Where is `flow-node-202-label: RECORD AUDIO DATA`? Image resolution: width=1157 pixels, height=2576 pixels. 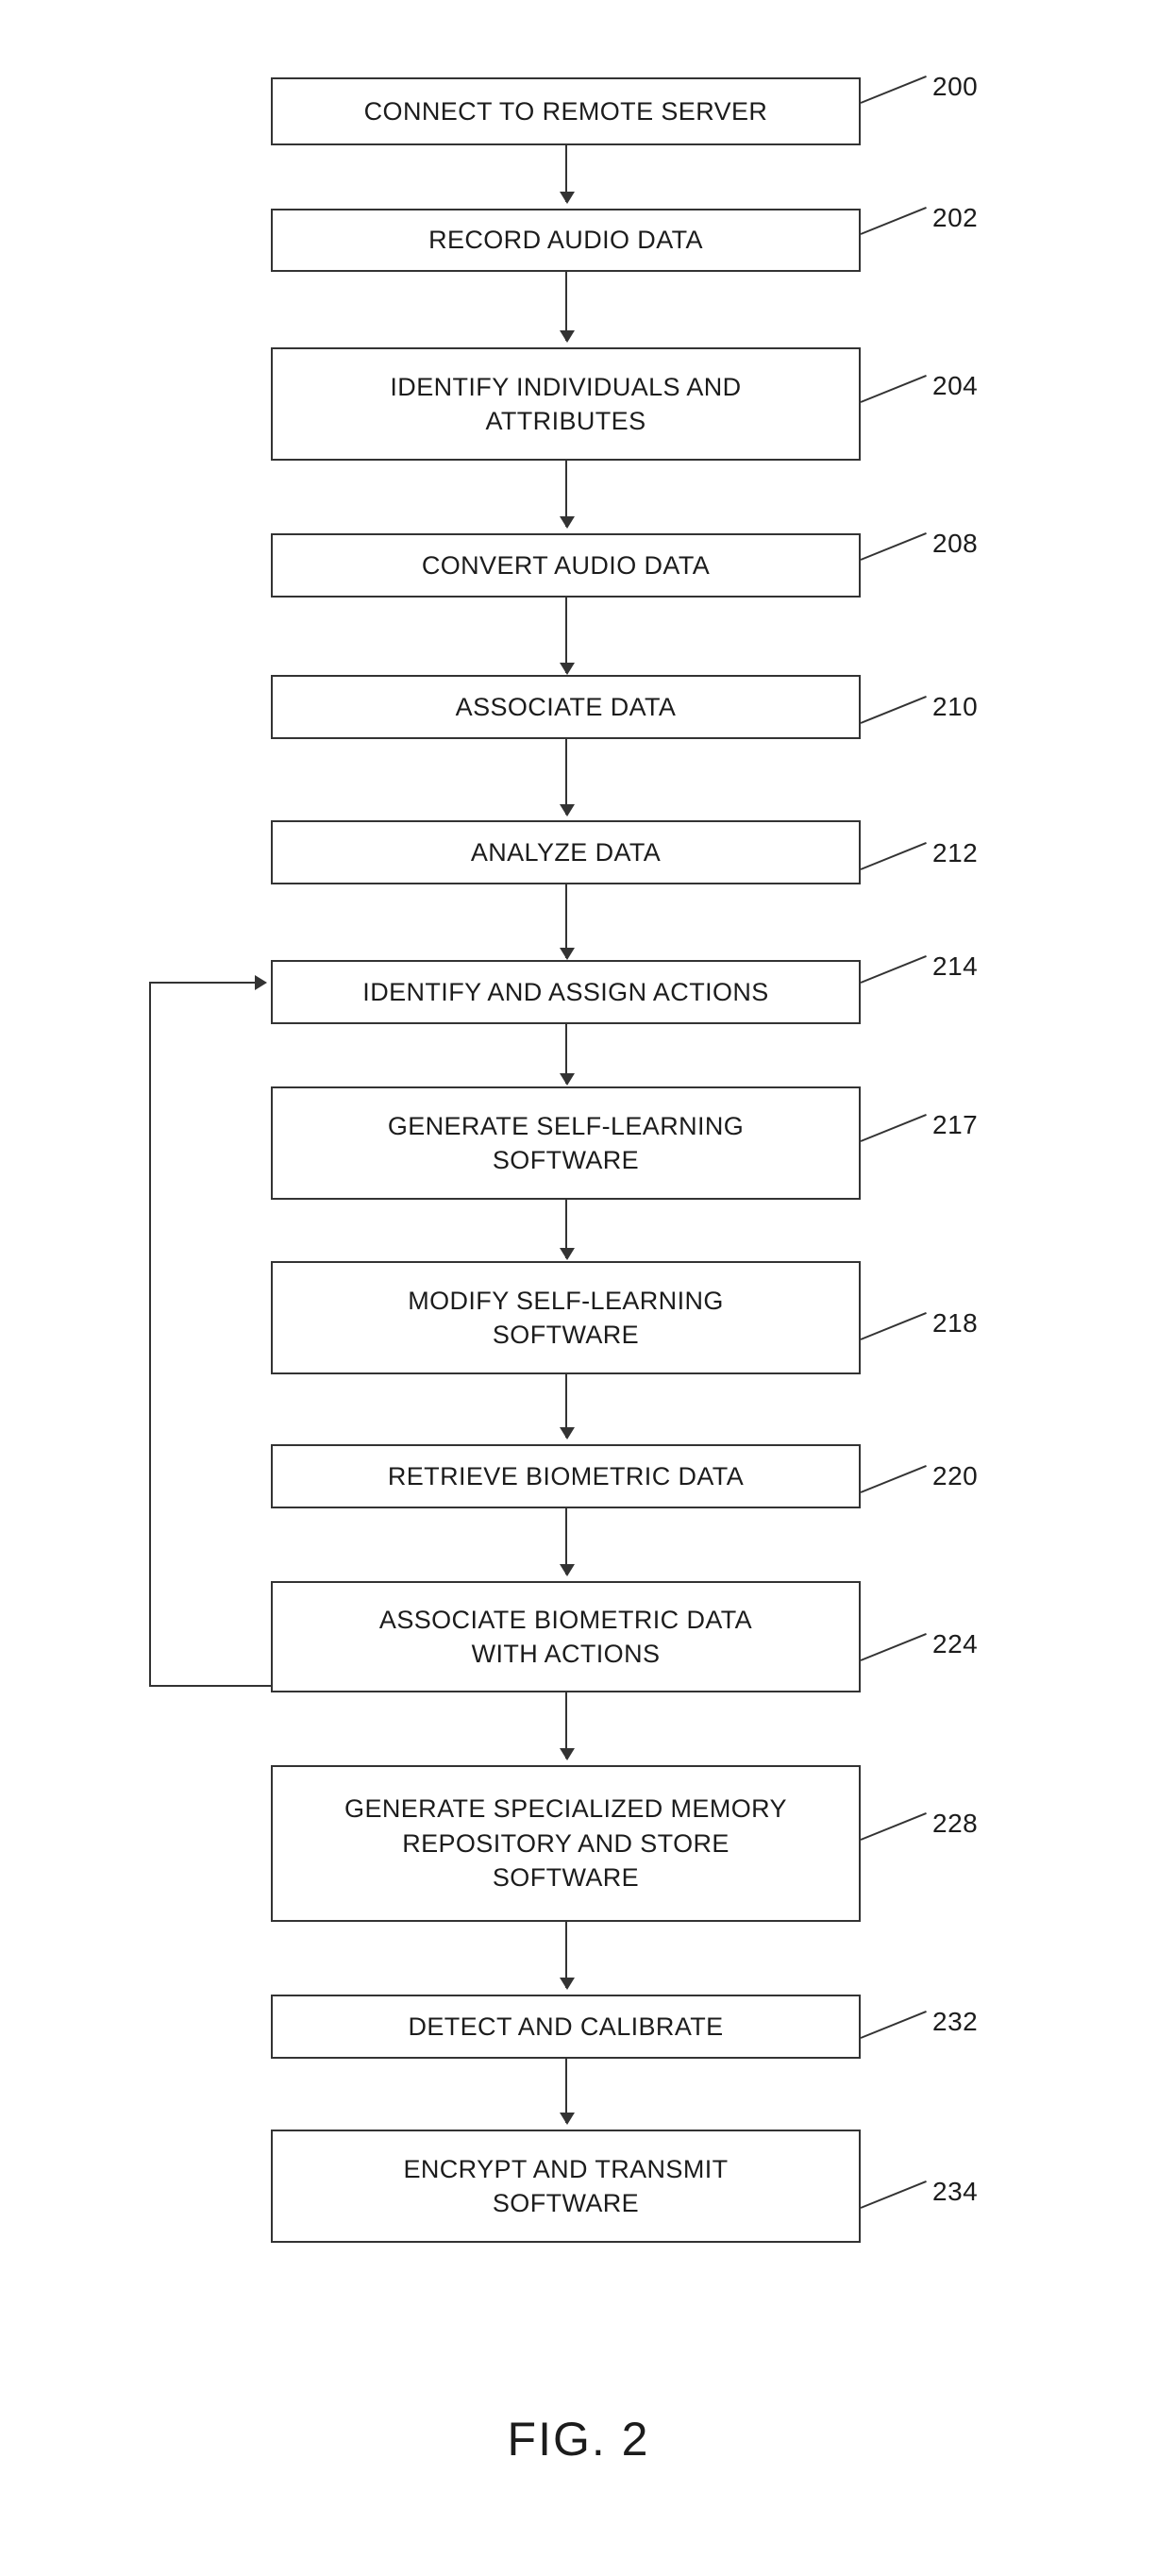
flow-node-202-label: RECORD AUDIO DATA is located at coordinates (565, 240).